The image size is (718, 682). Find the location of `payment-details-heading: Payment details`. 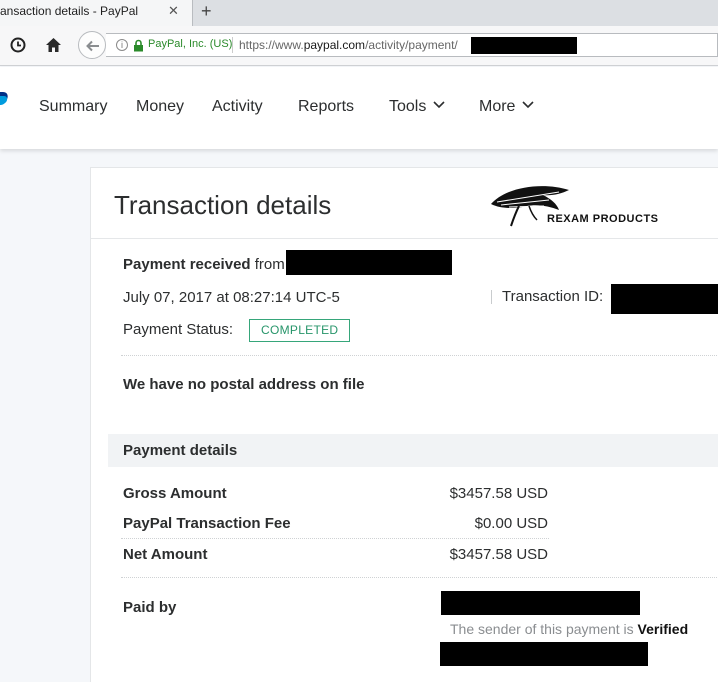

payment-details-heading: Payment details is located at coordinates (180, 450).